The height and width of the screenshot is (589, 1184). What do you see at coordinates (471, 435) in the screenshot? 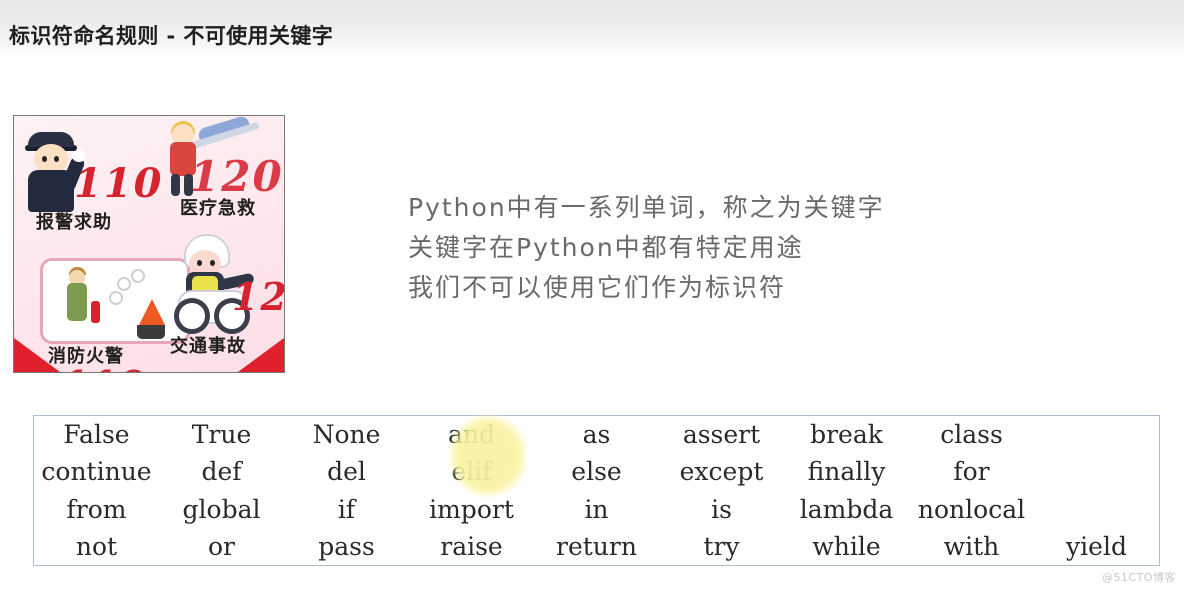
I see `keyword-cell-and: and` at bounding box center [471, 435].